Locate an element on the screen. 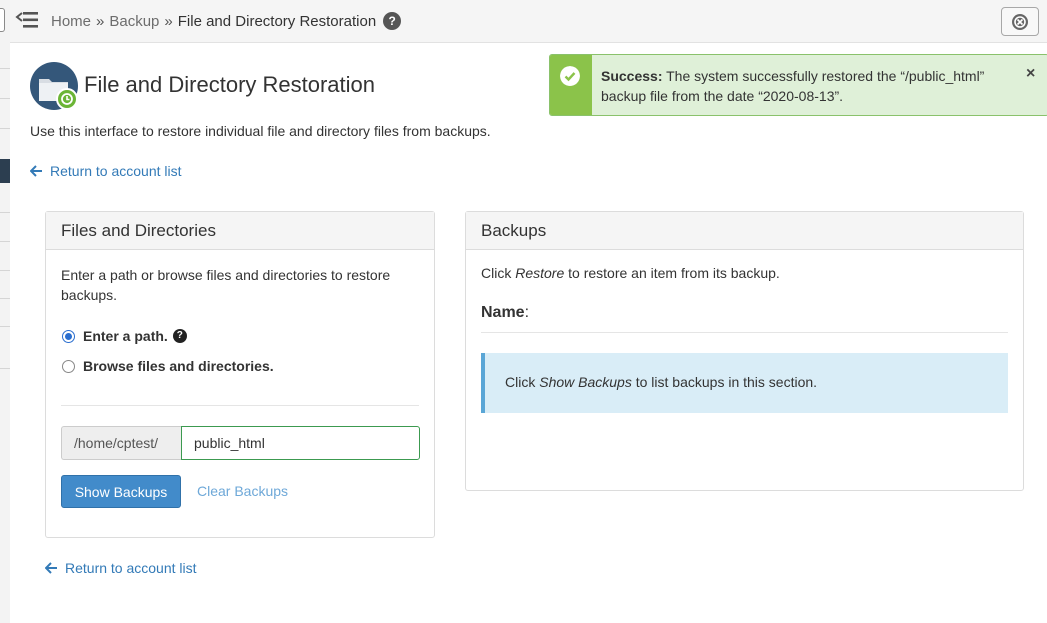 This screenshot has height=623, width=1047. path-input is located at coordinates (300, 443).